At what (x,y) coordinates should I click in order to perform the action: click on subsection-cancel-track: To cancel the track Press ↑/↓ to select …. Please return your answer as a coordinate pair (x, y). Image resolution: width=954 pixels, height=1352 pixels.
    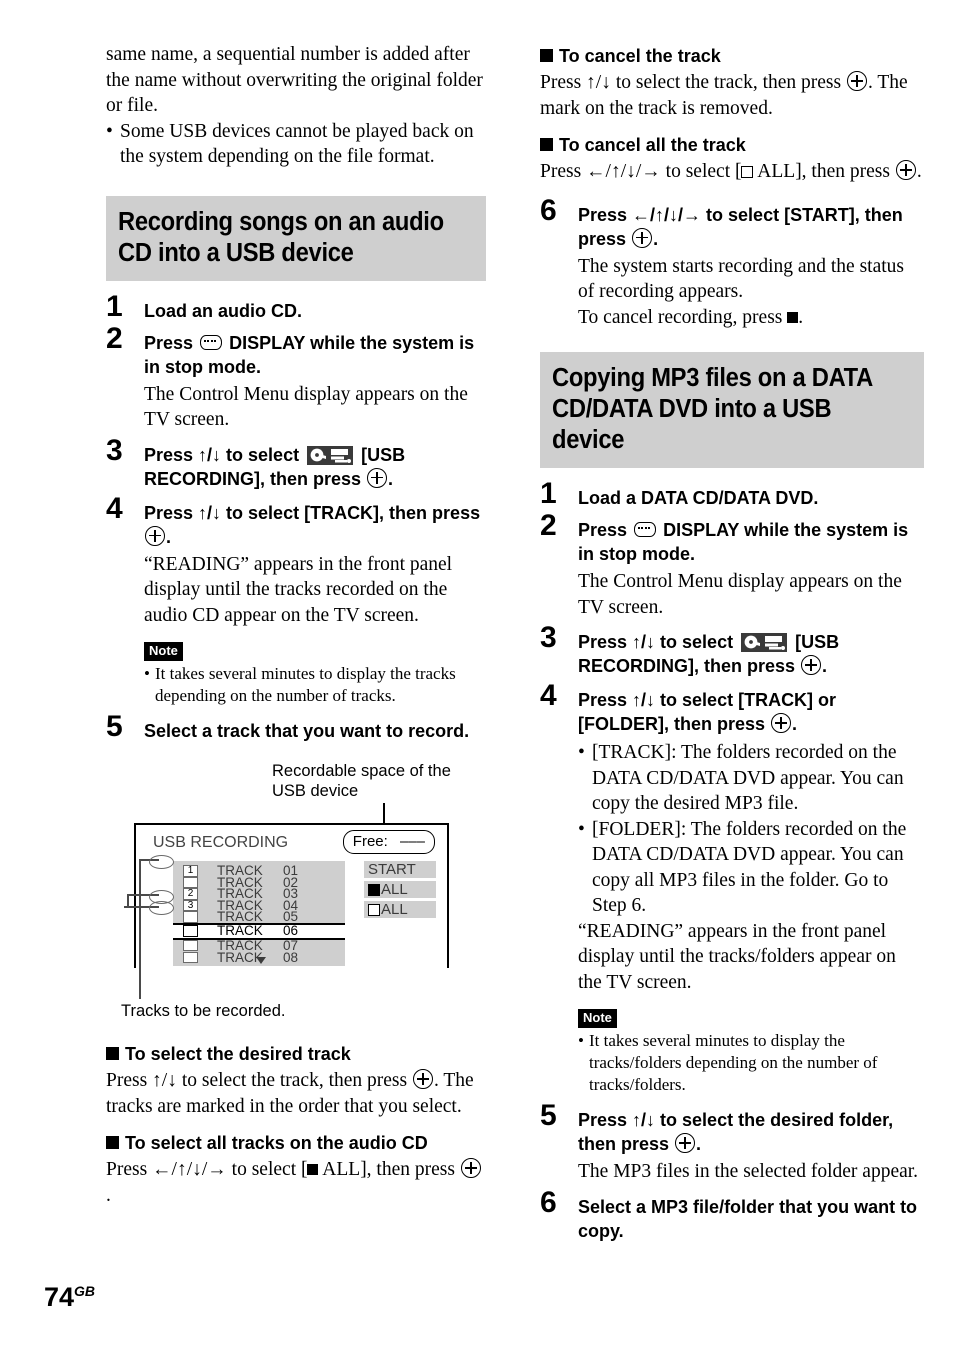
    Looking at the image, I should click on (732, 82).